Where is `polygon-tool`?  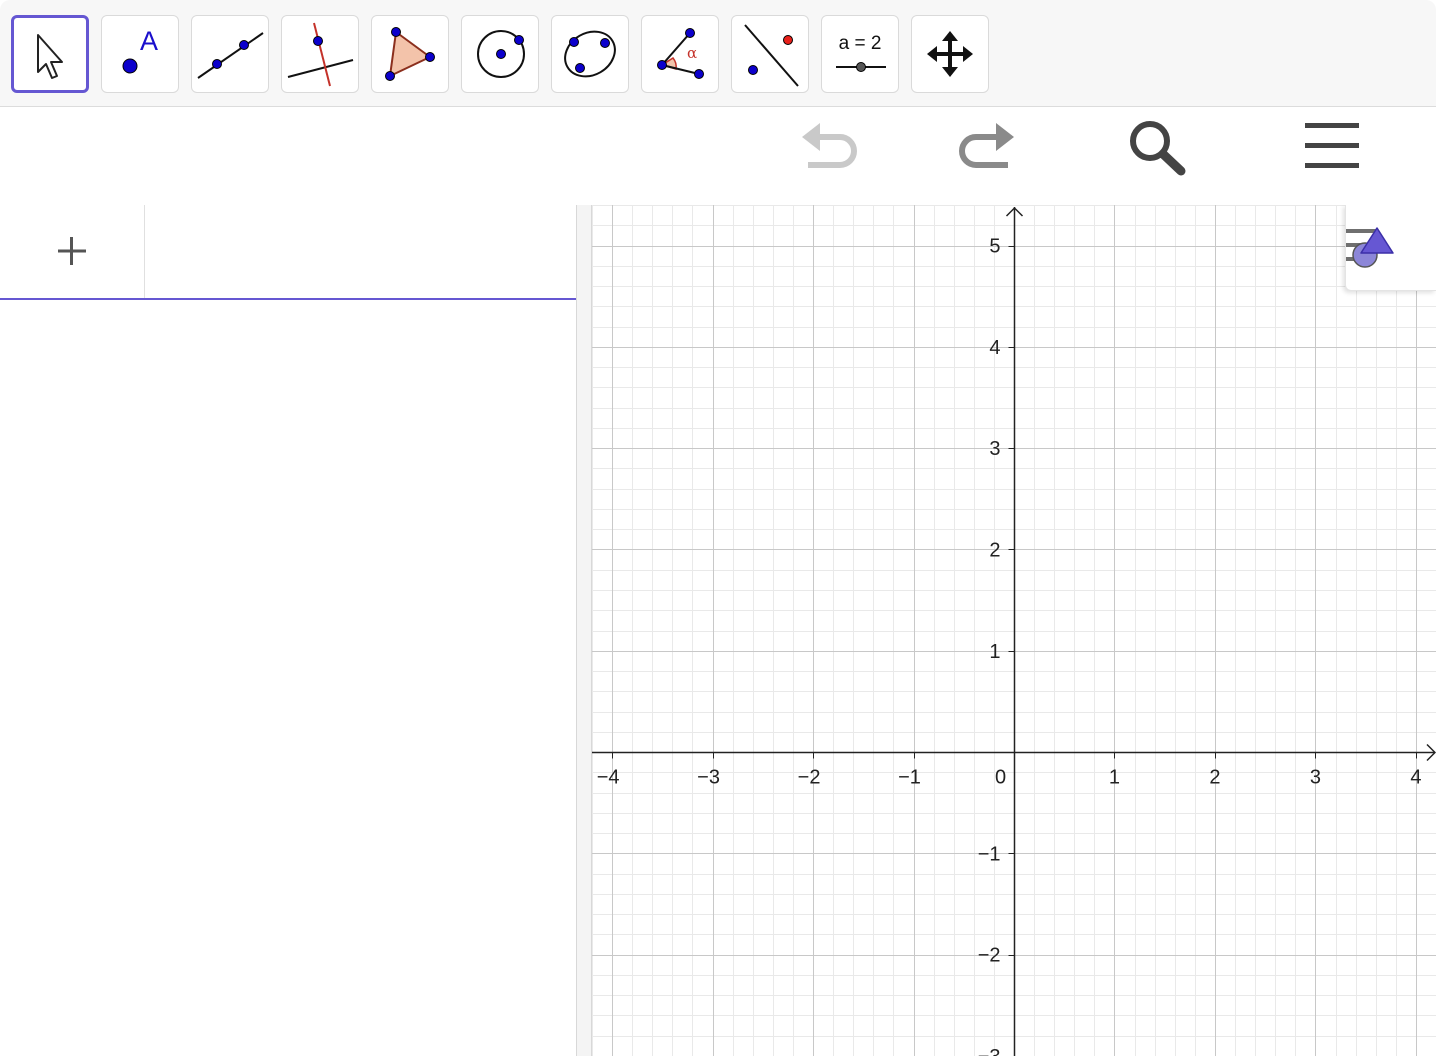 polygon-tool is located at coordinates (410, 54).